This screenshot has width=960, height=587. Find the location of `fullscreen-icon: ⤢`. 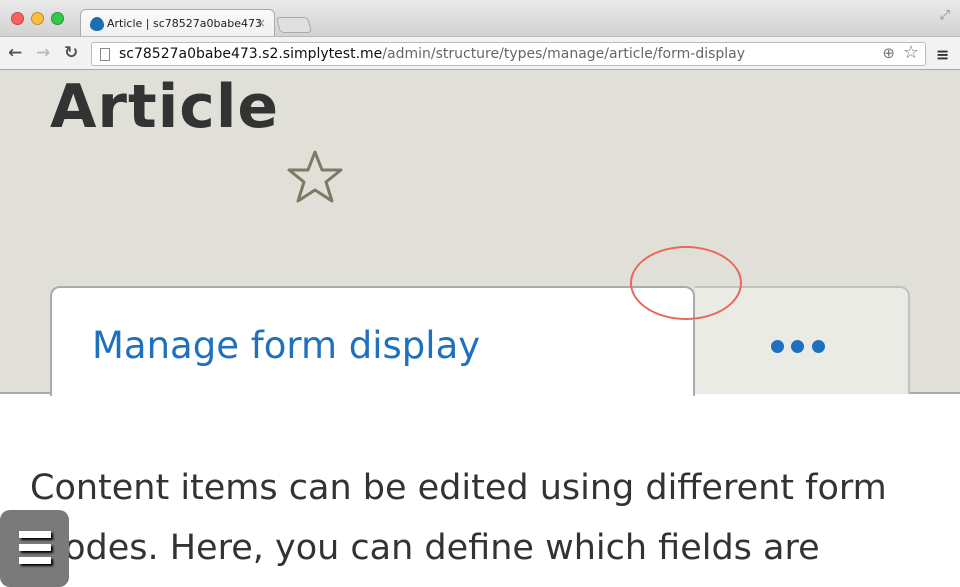

fullscreen-icon: ⤢ is located at coordinates (945, 15).